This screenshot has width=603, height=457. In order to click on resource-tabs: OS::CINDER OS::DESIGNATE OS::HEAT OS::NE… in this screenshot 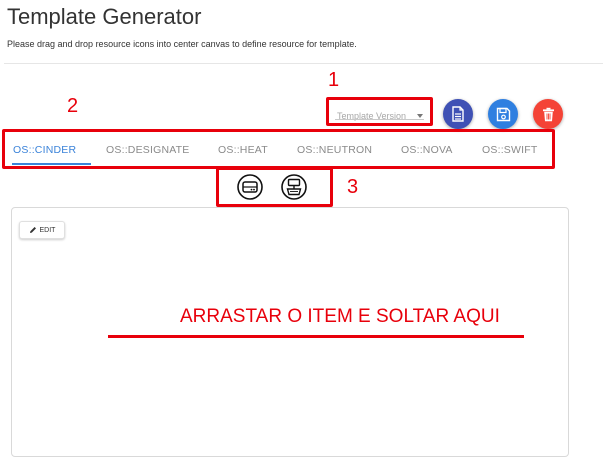, I will do `click(278, 149)`.